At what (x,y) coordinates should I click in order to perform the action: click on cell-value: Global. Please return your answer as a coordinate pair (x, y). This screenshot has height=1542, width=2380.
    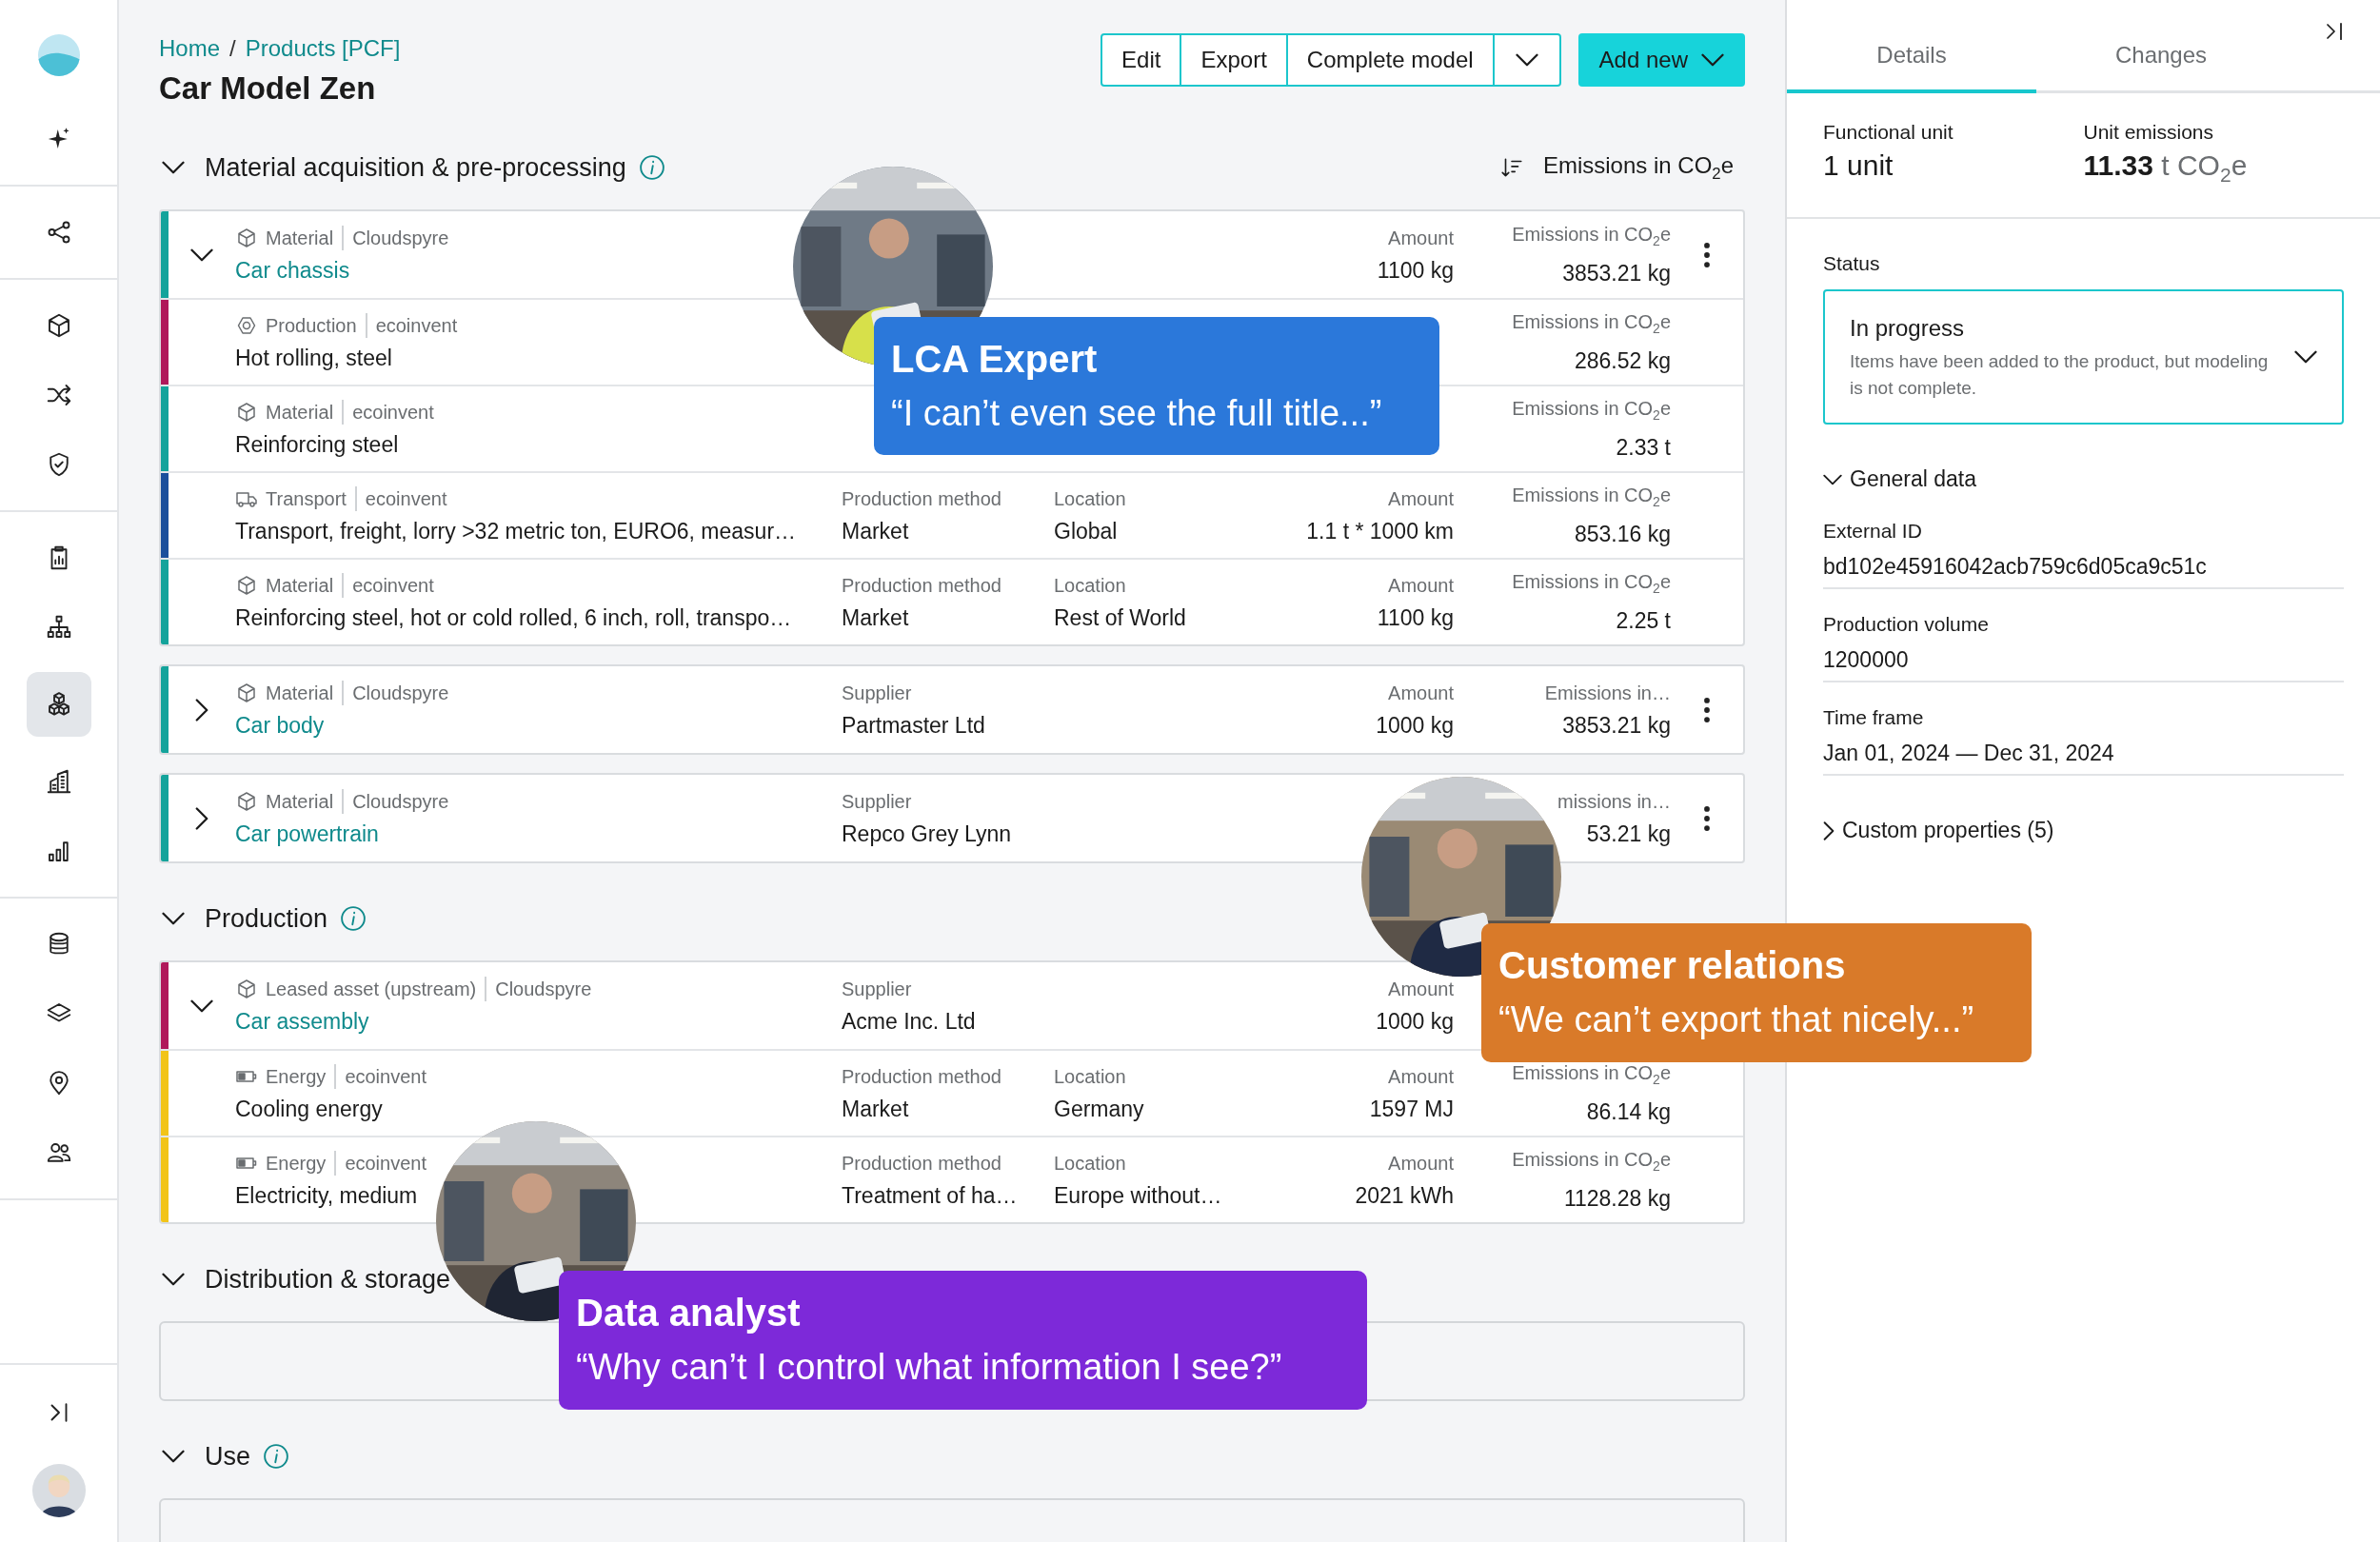
    Looking at the image, I should click on (1086, 531).